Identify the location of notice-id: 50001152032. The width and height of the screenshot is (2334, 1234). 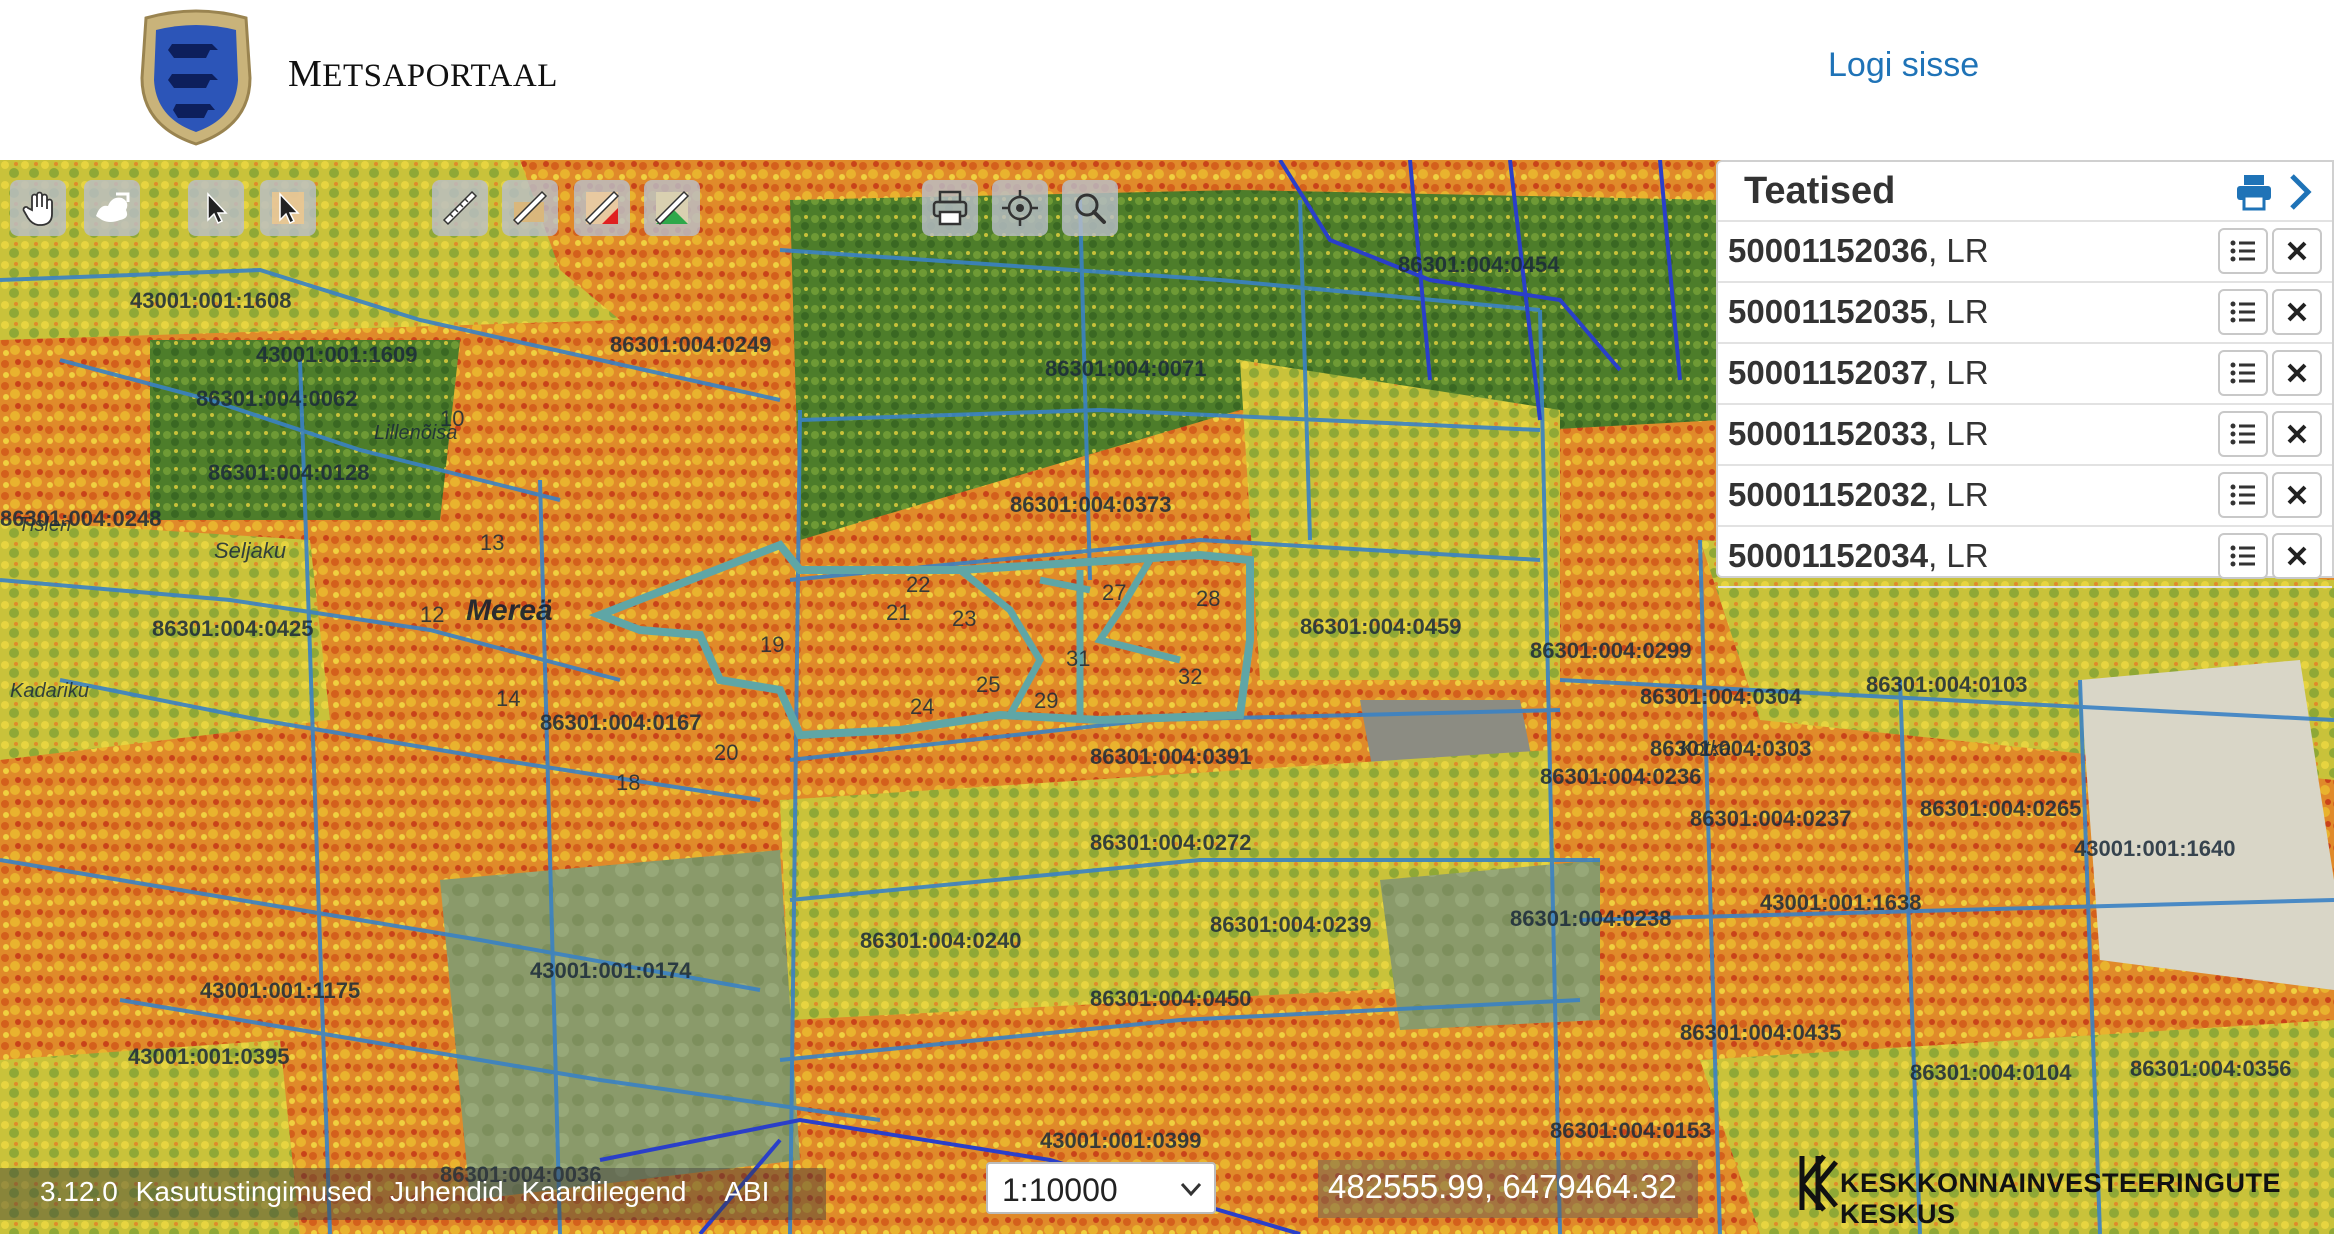
(1828, 494).